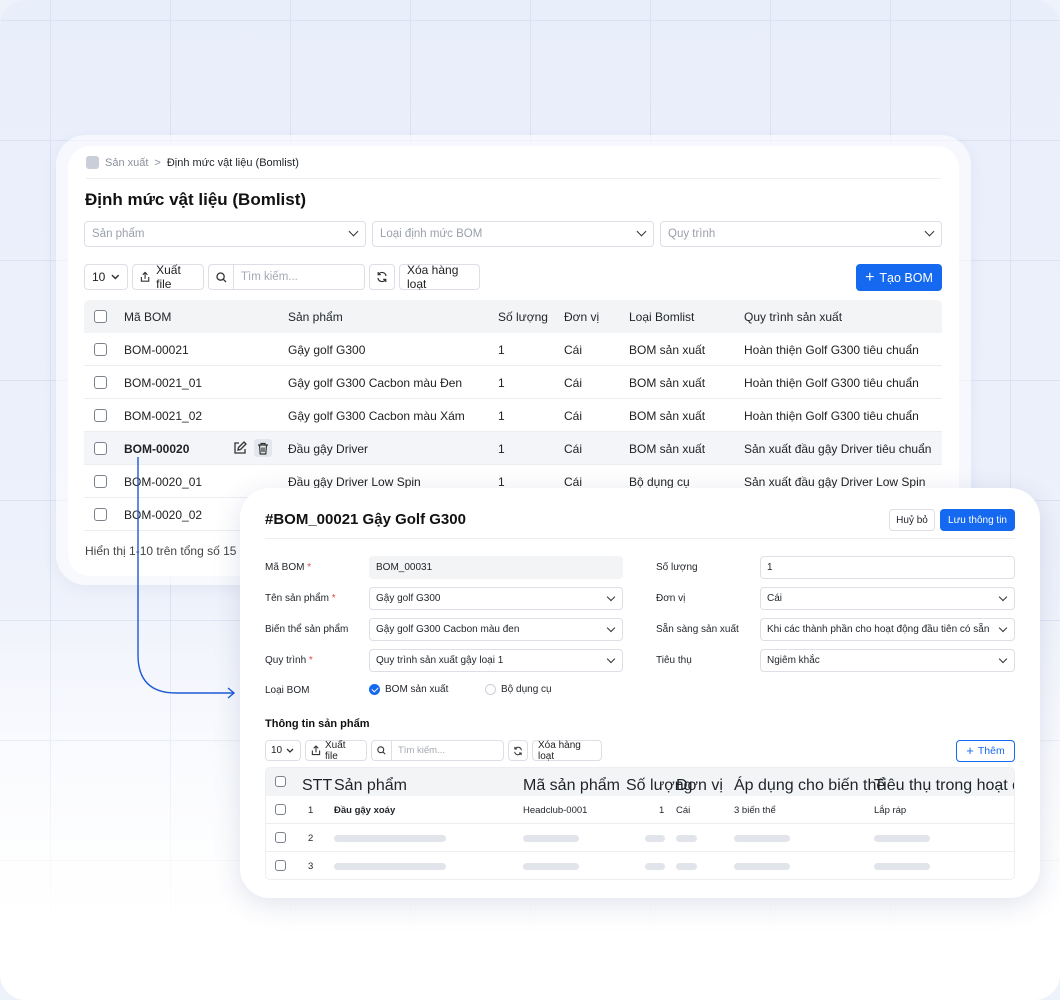 This screenshot has width=1060, height=1000. I want to click on variant-select: Gậy golf G300 Cacbon màu đen, so click(496, 629).